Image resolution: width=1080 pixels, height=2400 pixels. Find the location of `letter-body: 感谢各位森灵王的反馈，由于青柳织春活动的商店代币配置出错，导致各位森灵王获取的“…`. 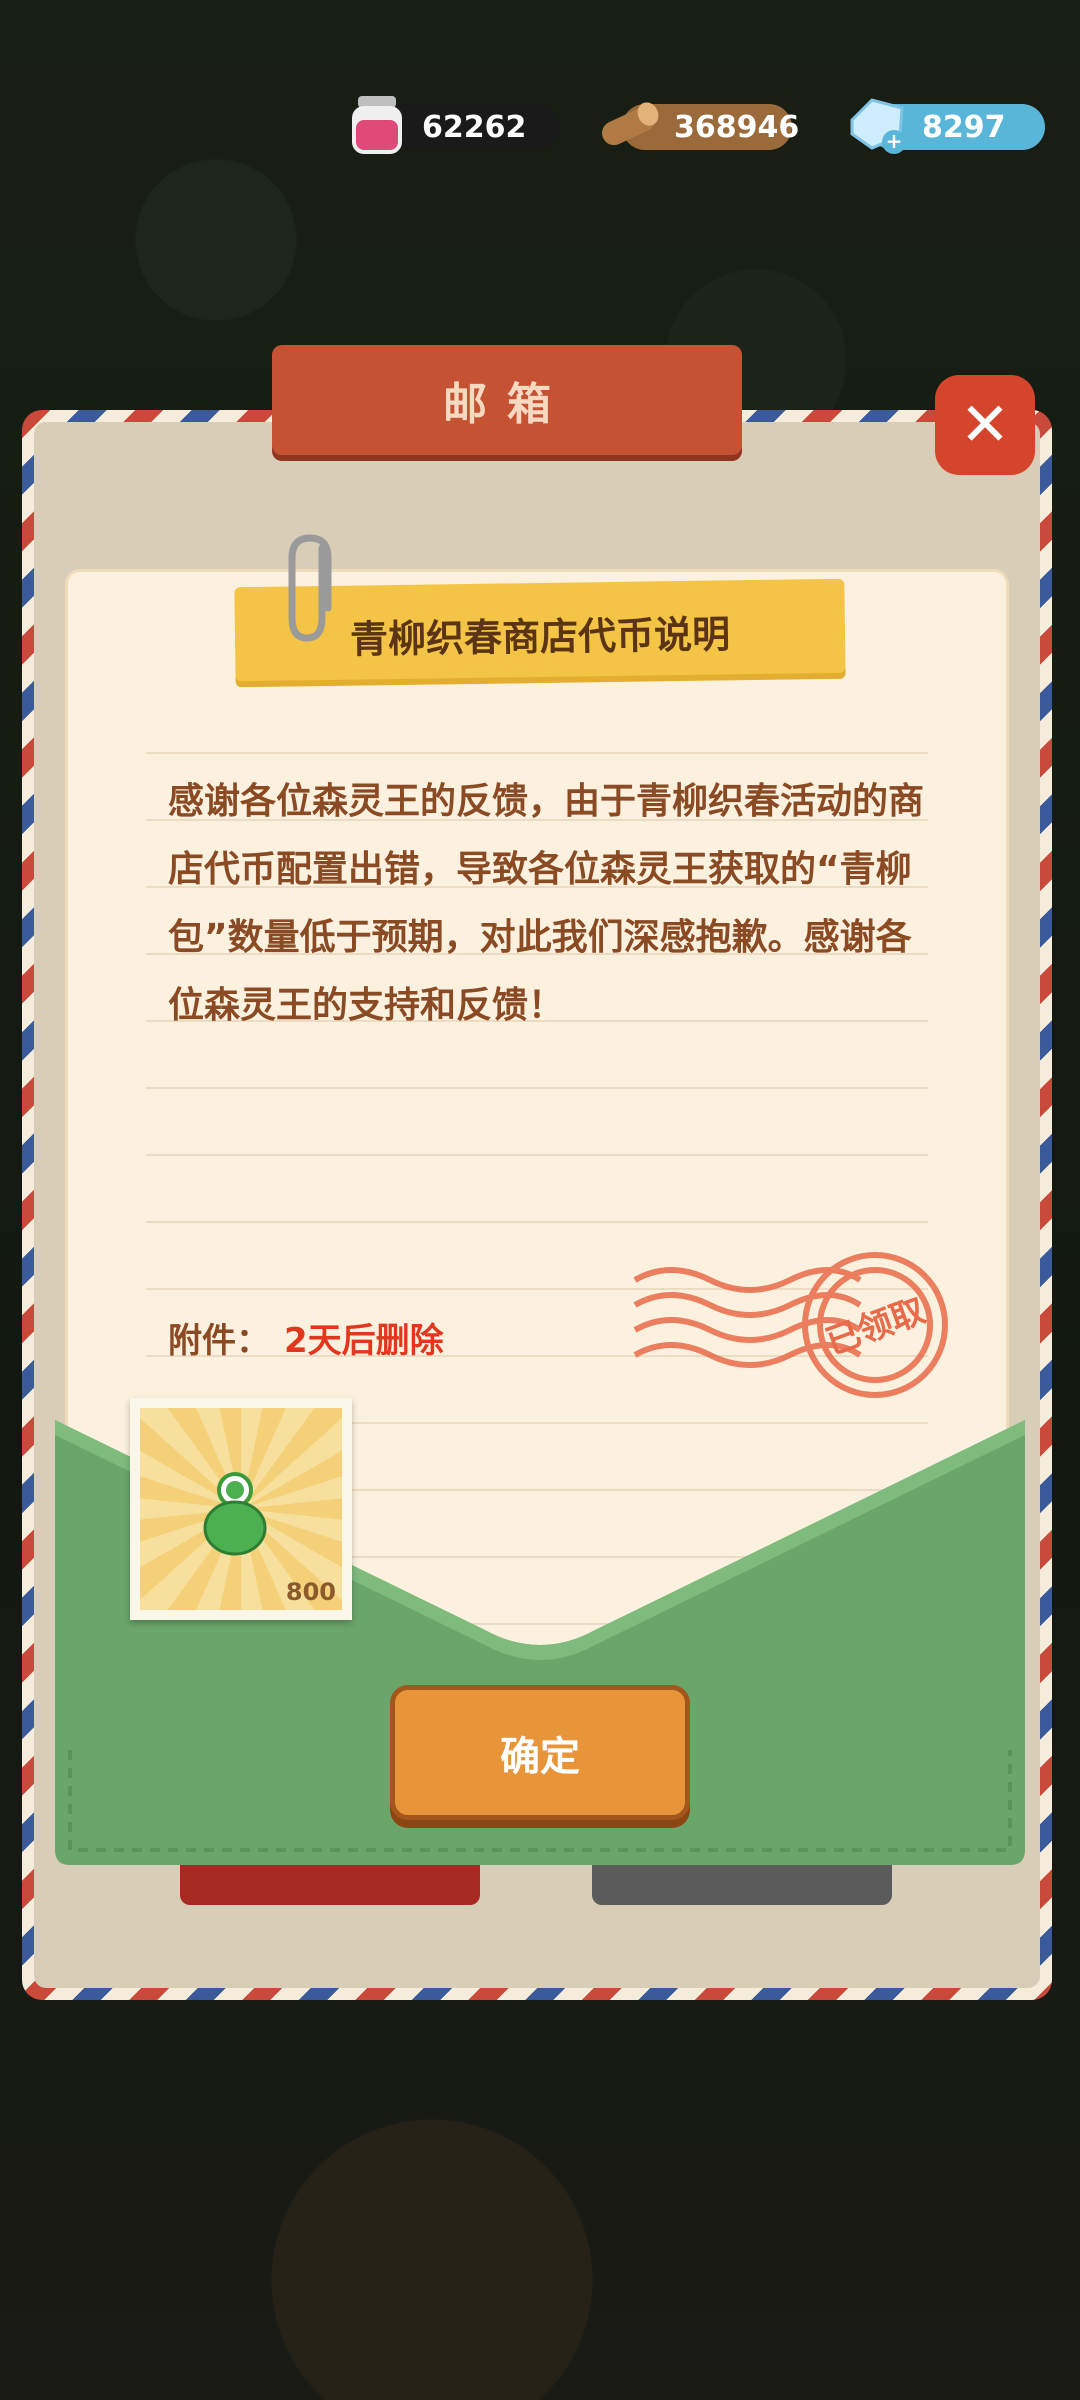

letter-body: 感谢各位森灵王的反馈，由于青柳织春活动的商店代币配置出错，导致各位森灵王获取的“… is located at coordinates (546, 903).